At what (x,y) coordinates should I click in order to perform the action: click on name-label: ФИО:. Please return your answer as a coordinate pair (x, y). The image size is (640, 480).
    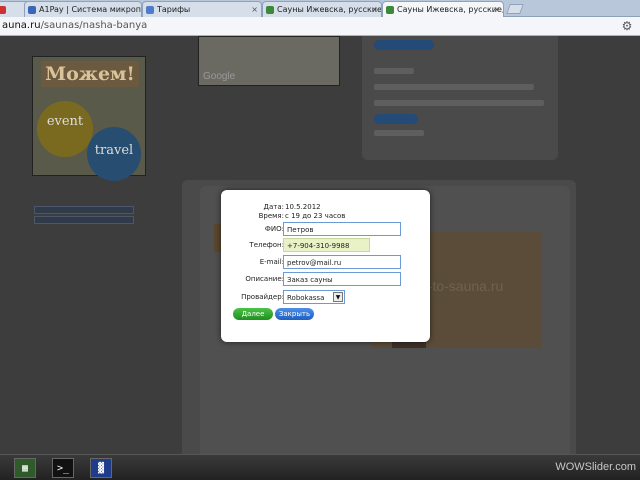
    Looking at the image, I should click on (274, 229).